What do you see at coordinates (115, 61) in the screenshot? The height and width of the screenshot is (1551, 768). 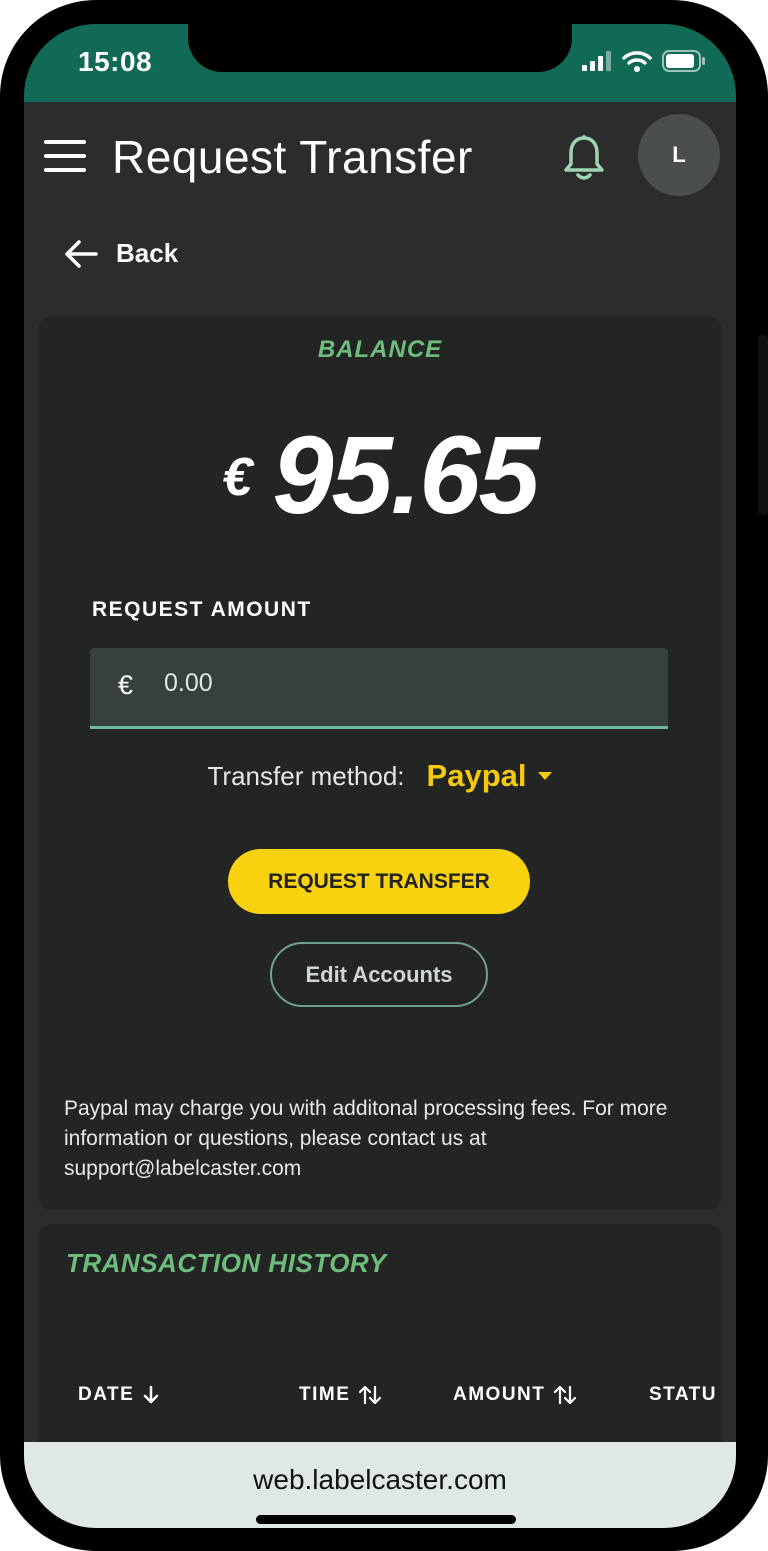 I see `status-time: 15:08` at bounding box center [115, 61].